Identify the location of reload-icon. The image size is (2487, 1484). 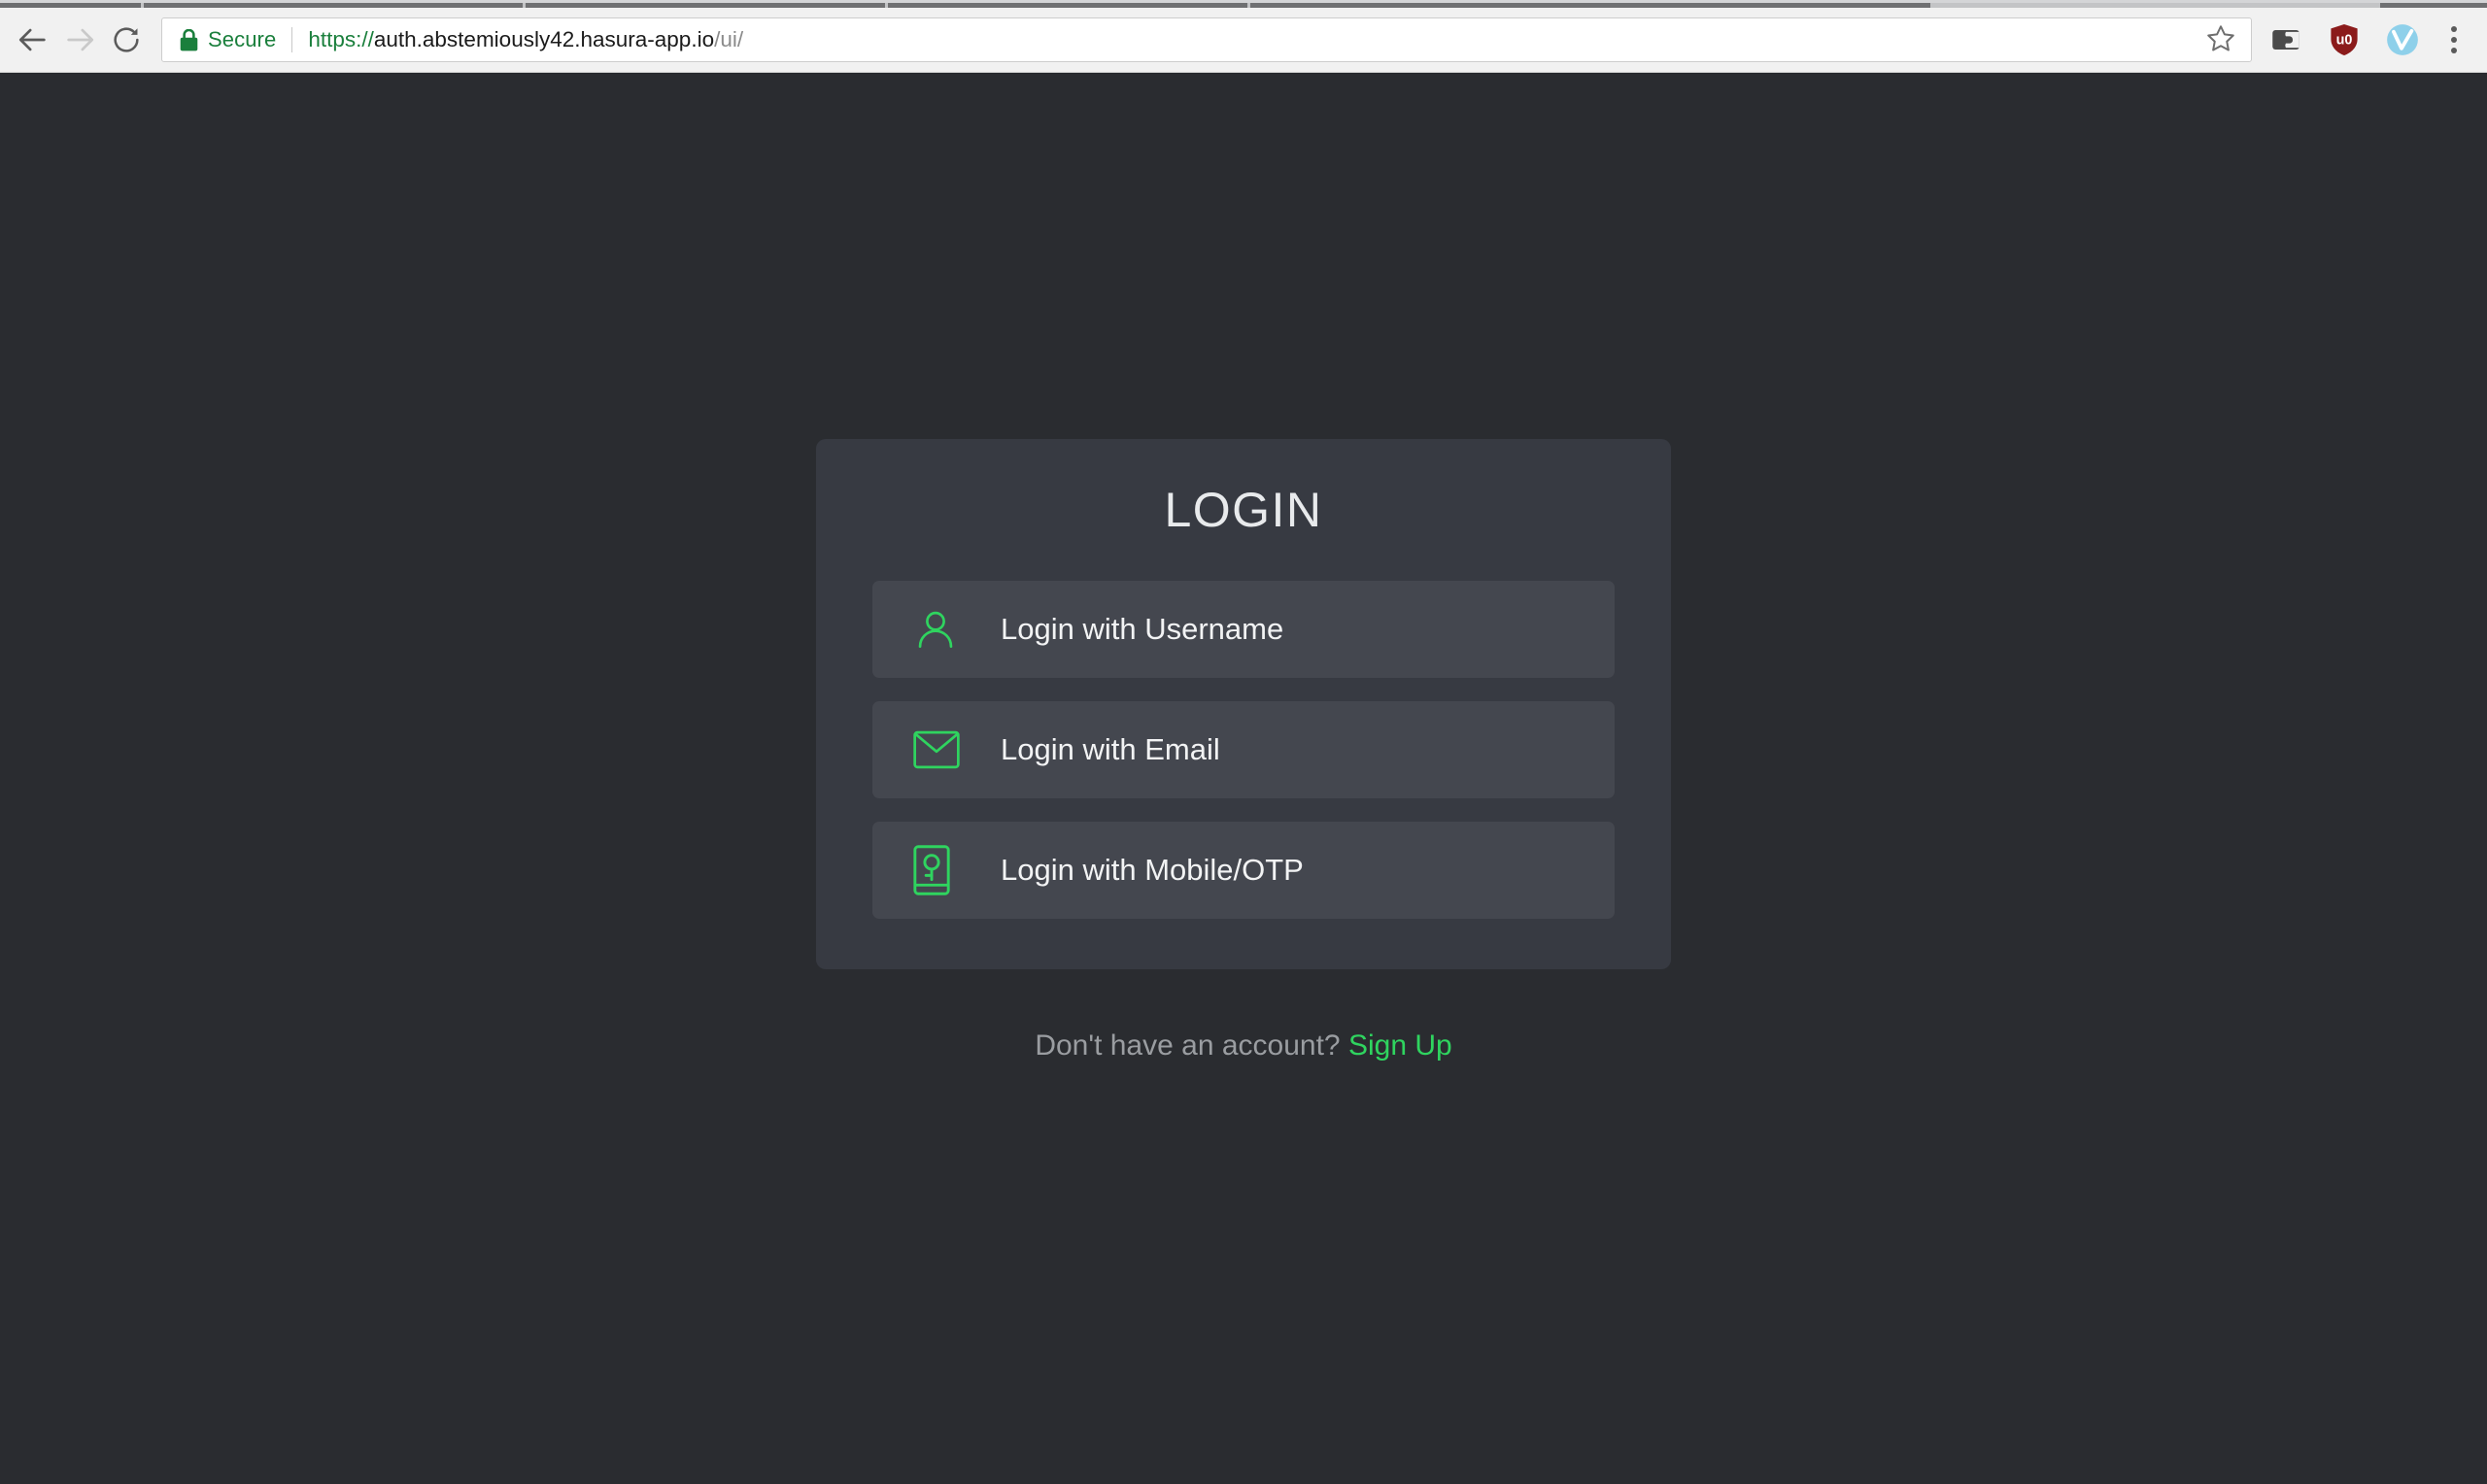
(126, 39).